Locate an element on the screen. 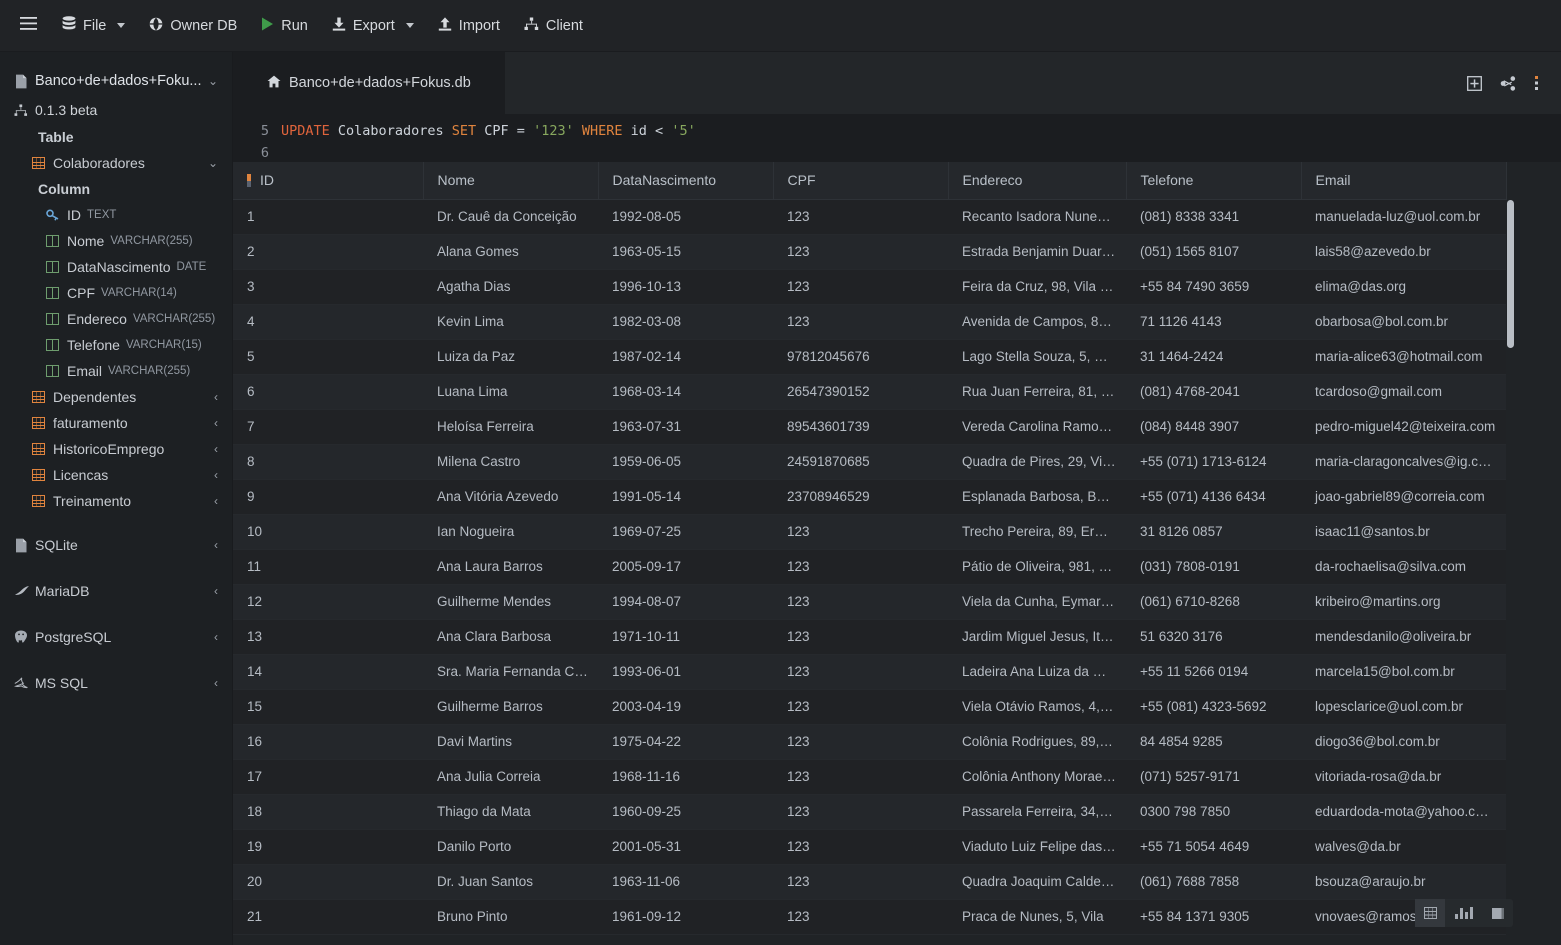 The height and width of the screenshot is (945, 1561). cell-telefone: (084) 8448 3907 is located at coordinates (1213, 427).